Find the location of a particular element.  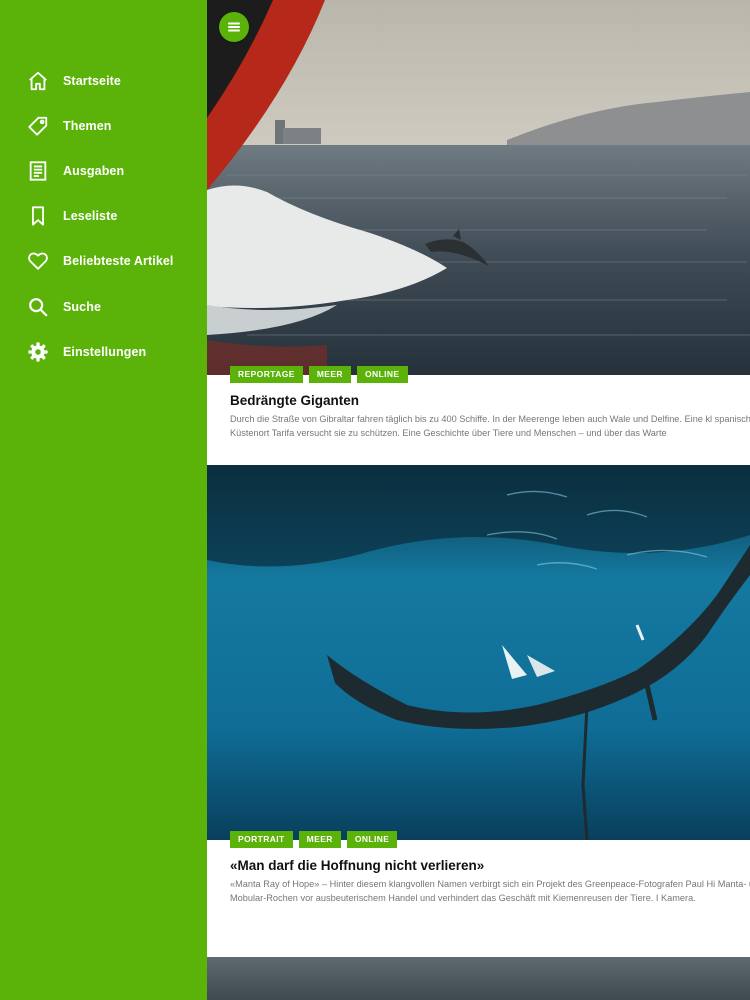

sidebar-item-label: Startseite is located at coordinates (92, 80).